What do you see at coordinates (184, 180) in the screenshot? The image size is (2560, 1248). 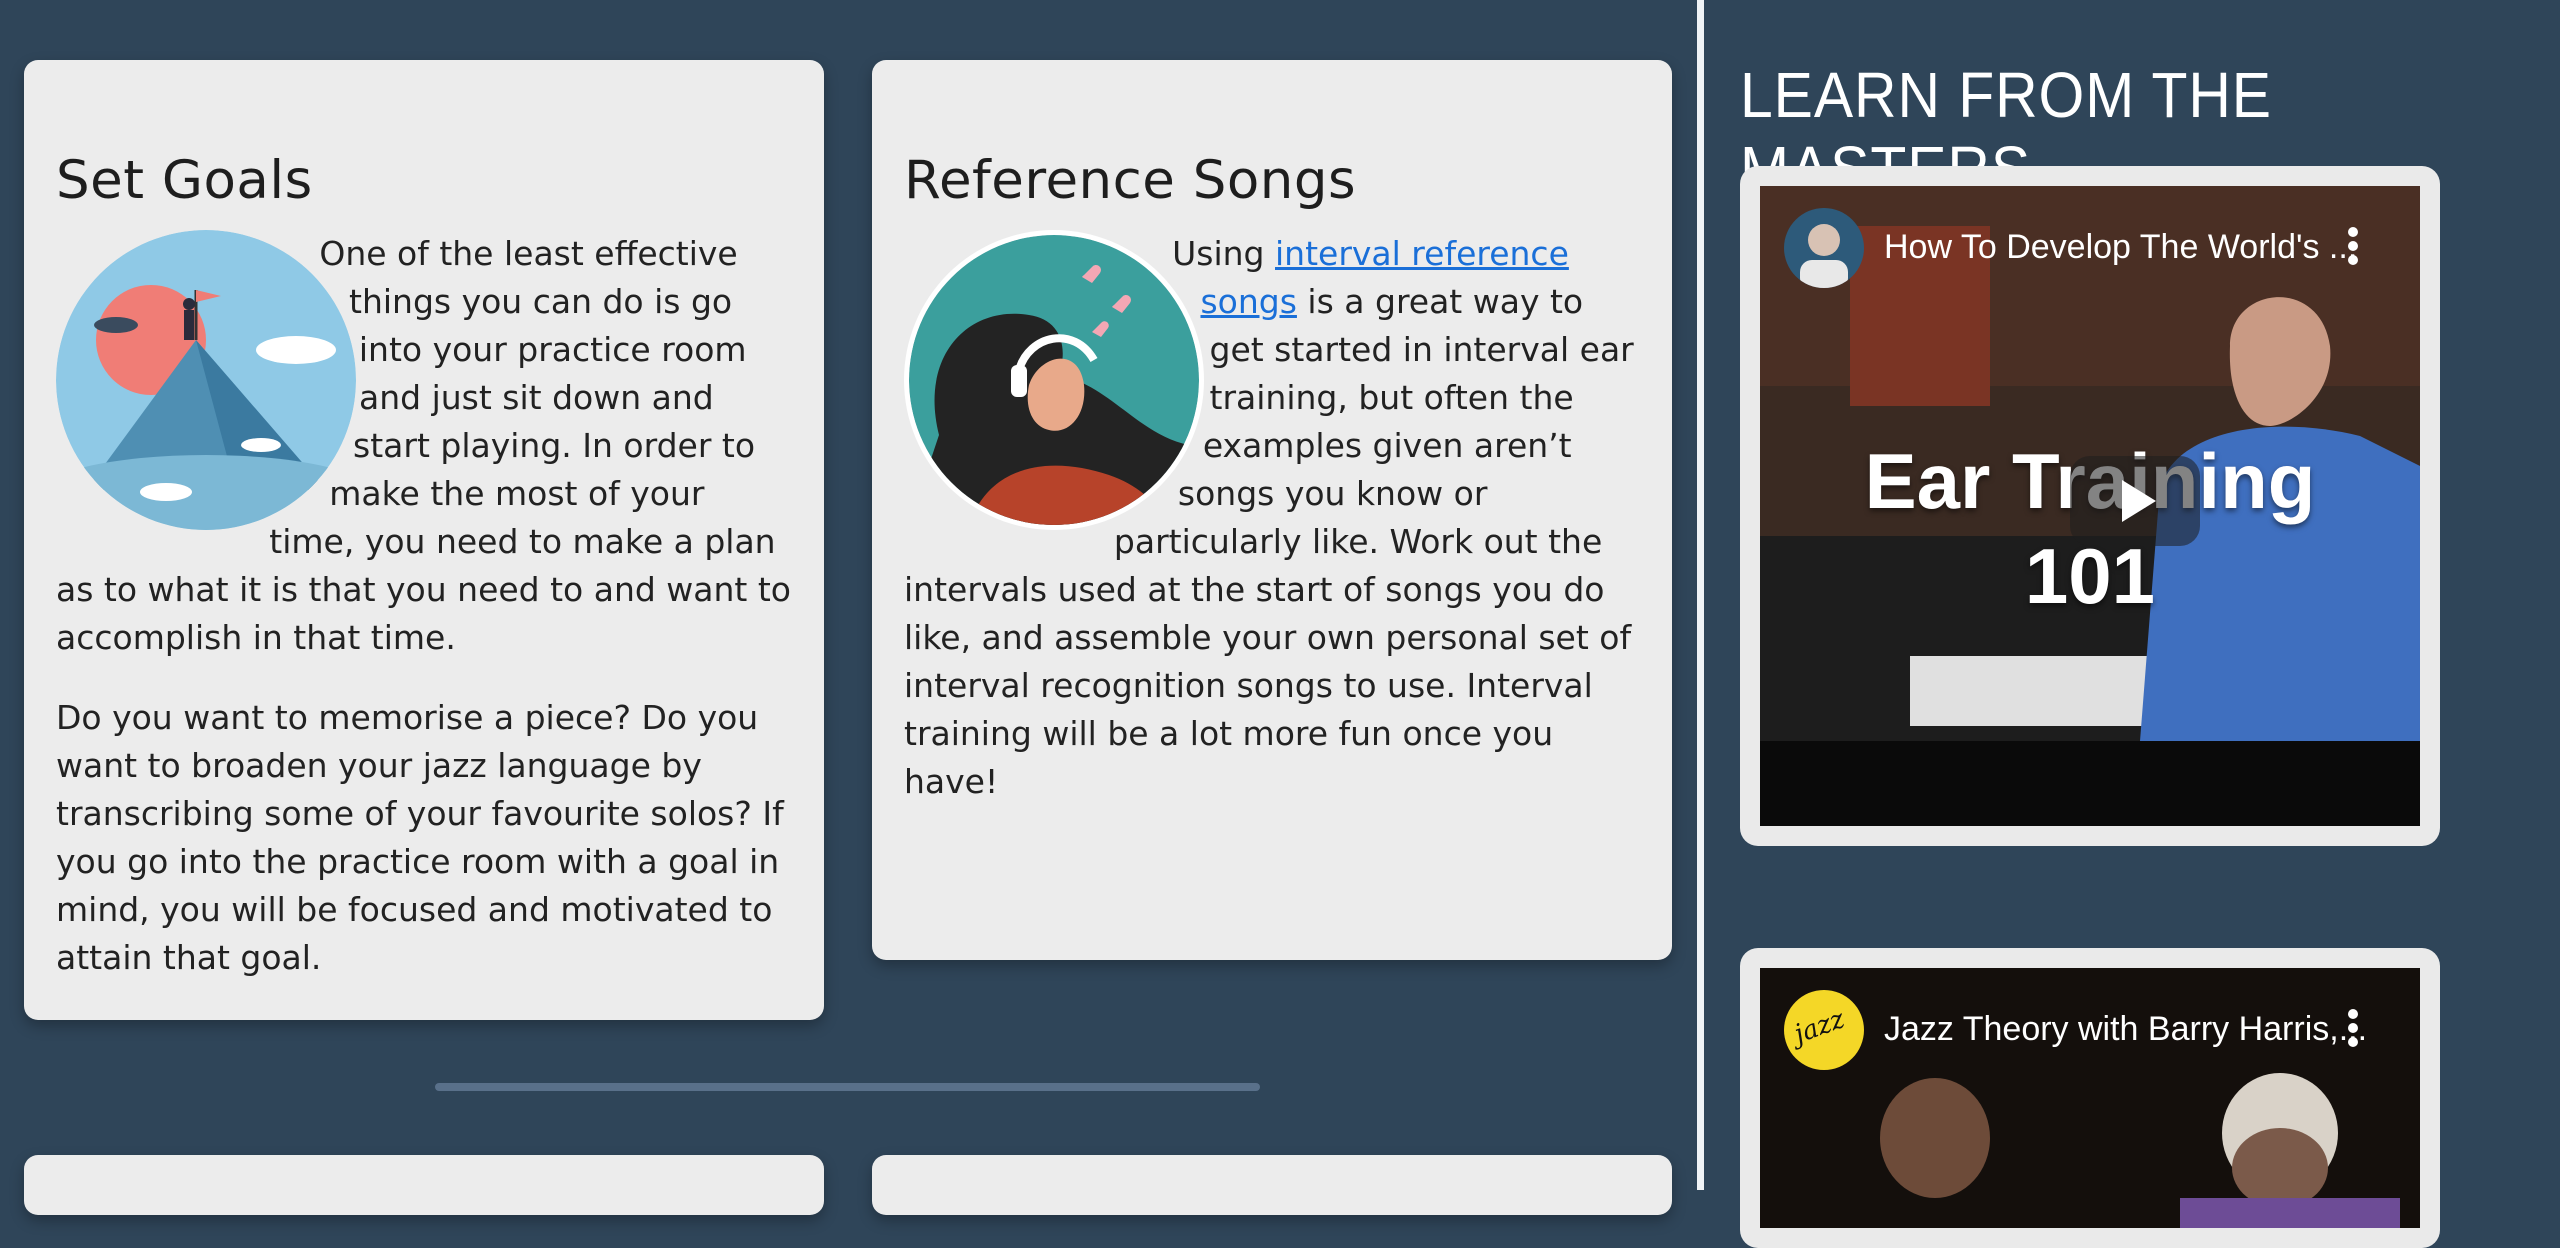 I see `set-goals-title: Set Goals` at bounding box center [184, 180].